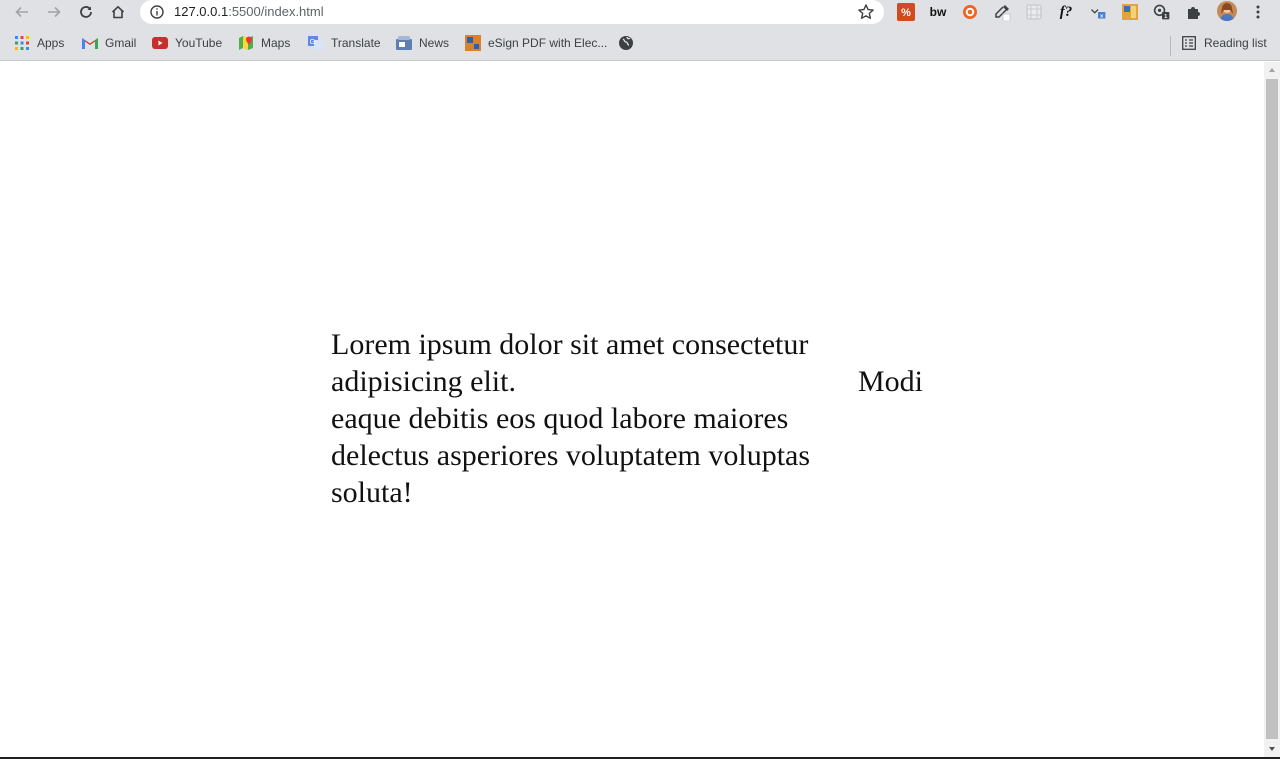 The image size is (1280, 759). I want to click on f-icon: f?, so click(1066, 12).